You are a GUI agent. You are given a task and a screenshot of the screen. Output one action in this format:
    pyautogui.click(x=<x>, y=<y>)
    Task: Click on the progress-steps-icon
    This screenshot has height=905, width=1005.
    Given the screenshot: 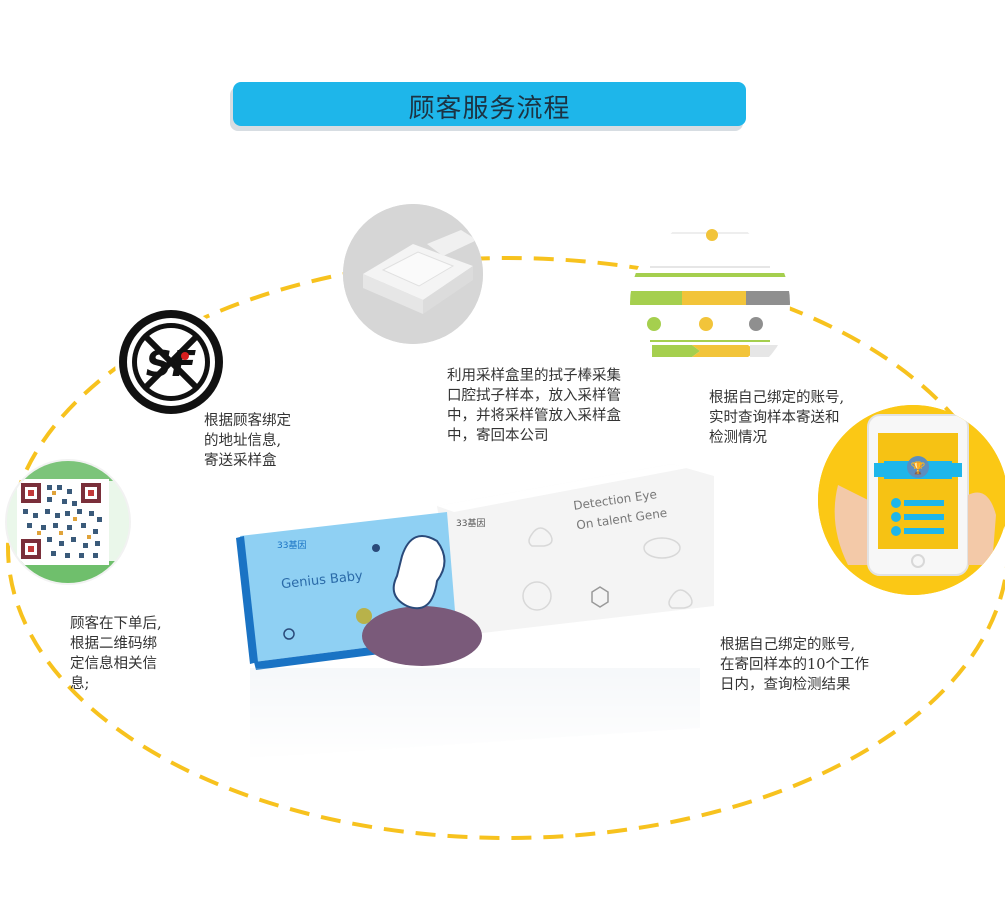 What is the action you would take?
    pyautogui.click(x=710, y=303)
    